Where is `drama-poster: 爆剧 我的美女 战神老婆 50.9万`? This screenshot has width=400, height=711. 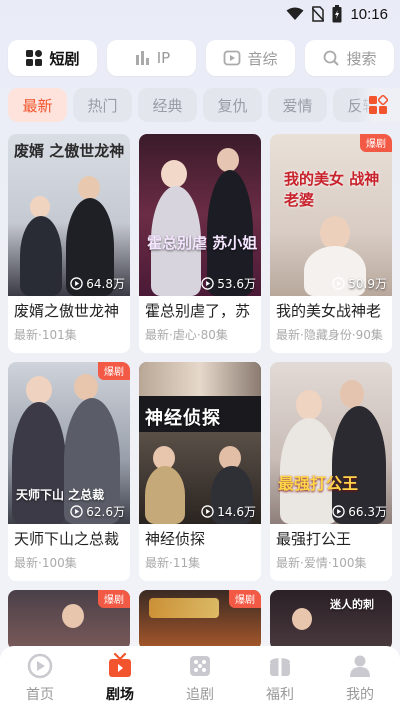
drama-poster: 爆剧 我的美女 战神老婆 50.9万 is located at coordinates (331, 215).